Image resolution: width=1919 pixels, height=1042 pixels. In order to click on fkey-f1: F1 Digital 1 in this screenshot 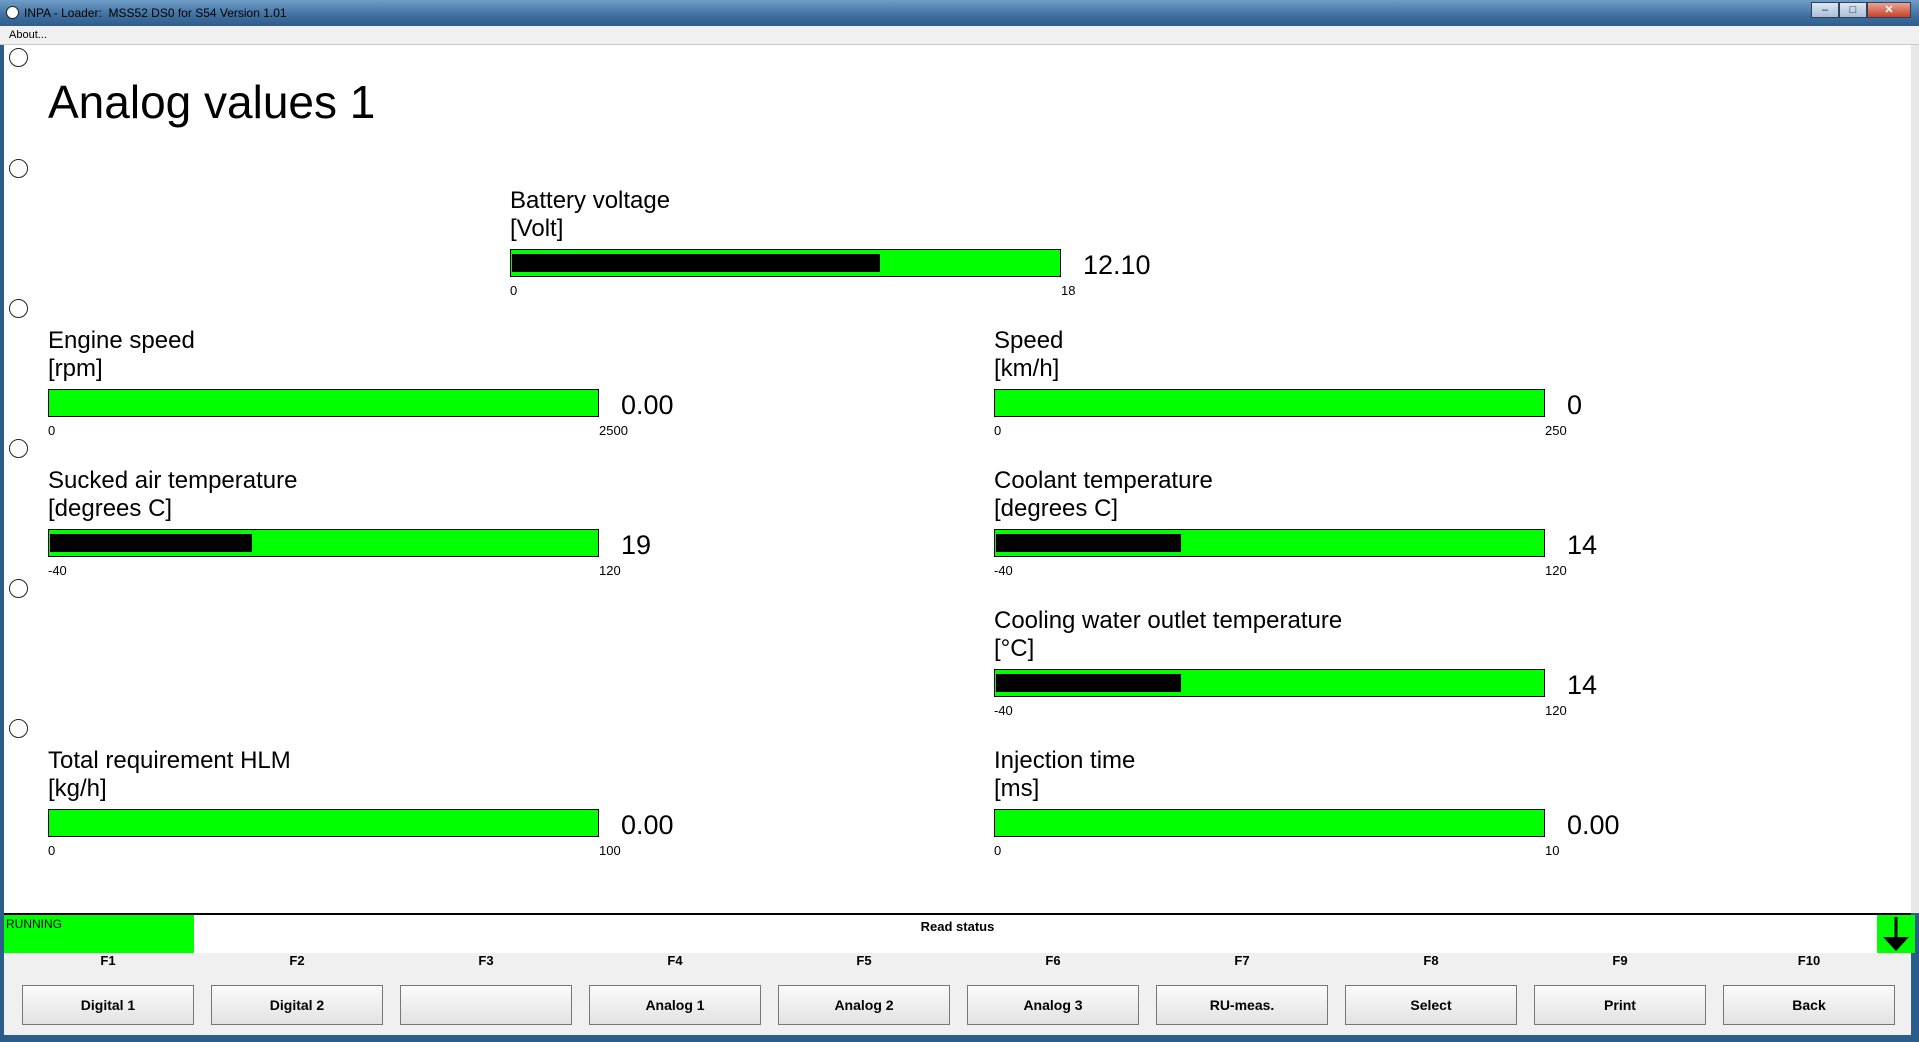, I will do `click(108, 994)`.